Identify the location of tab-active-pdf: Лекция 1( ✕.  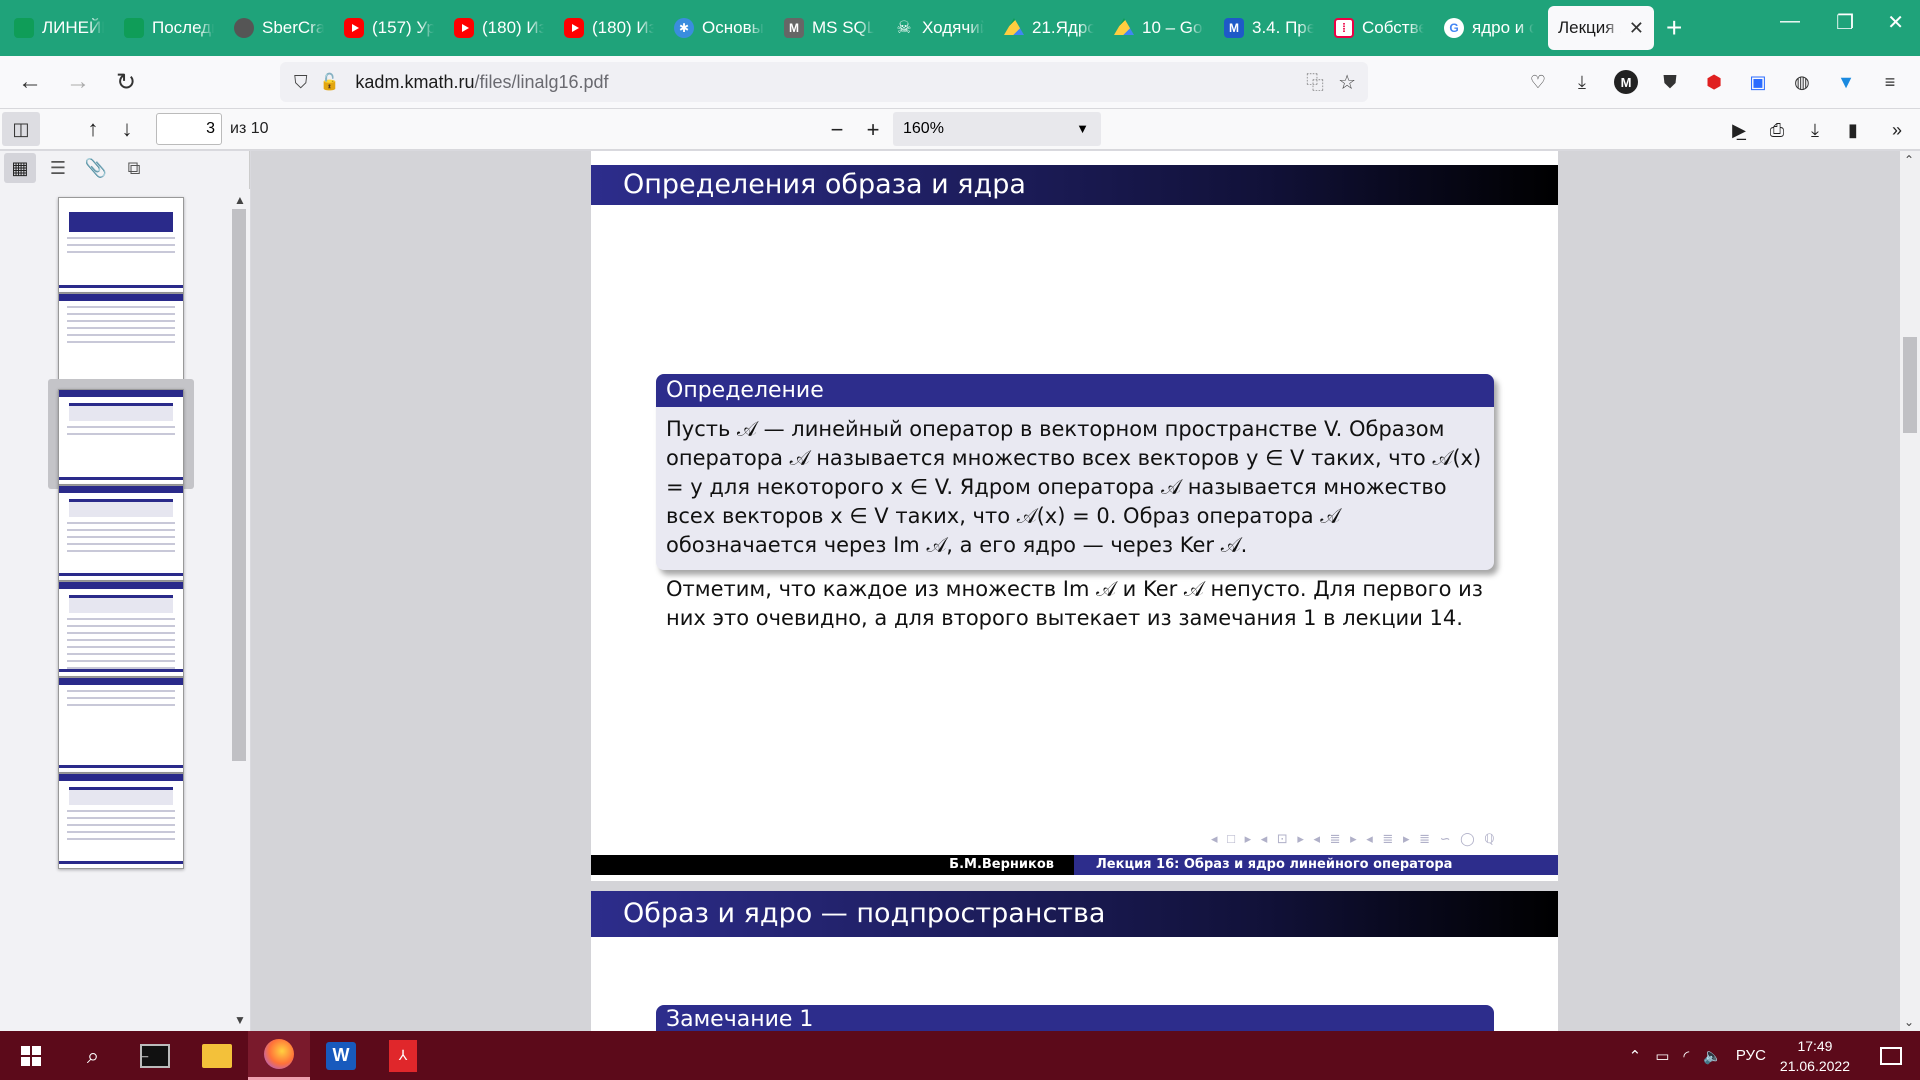
(1601, 28).